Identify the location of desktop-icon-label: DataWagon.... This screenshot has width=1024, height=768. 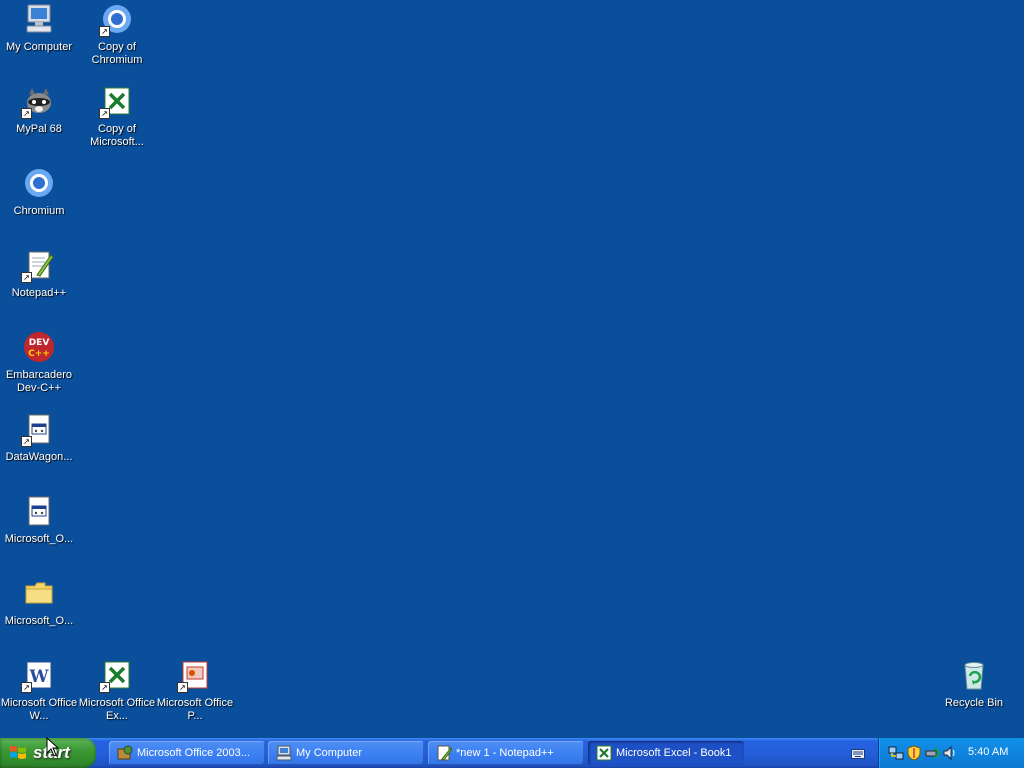
(39, 457).